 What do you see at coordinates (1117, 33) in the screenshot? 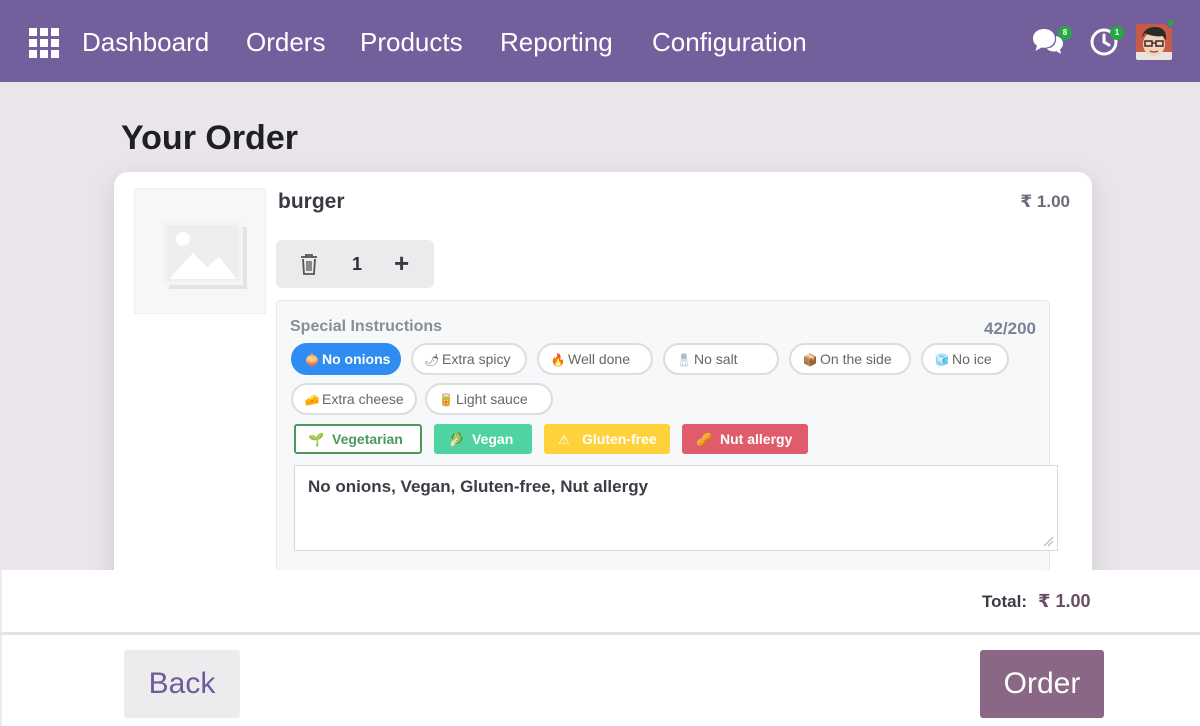
I see `activity-badge: 1` at bounding box center [1117, 33].